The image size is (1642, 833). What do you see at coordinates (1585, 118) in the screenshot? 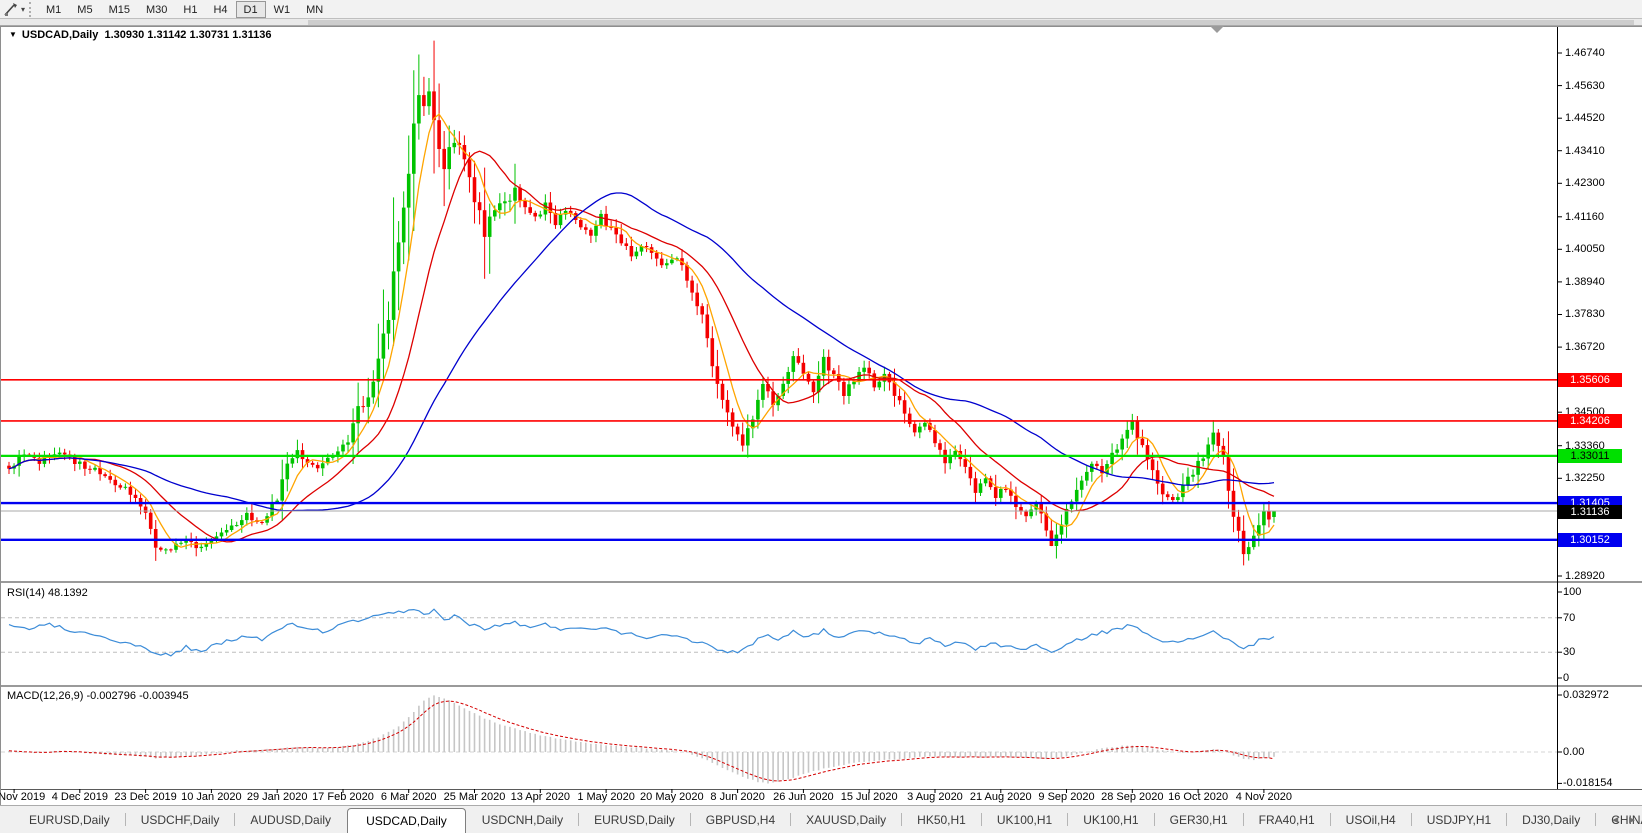
I see `price-tick-label: 1.44520` at bounding box center [1585, 118].